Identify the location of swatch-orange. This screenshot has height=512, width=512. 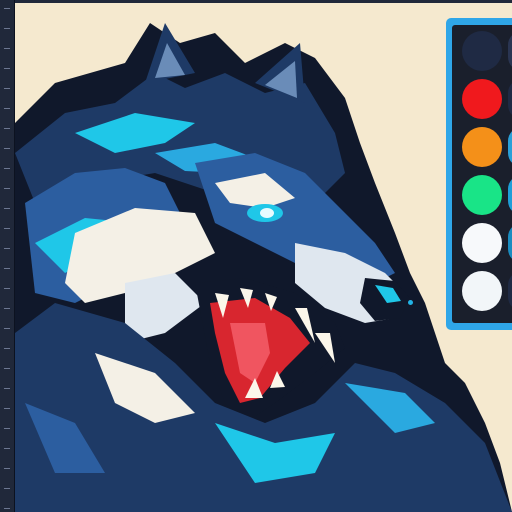
(482, 147).